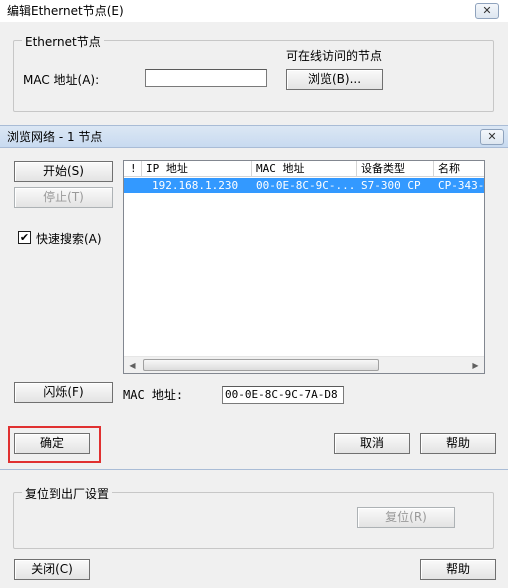  What do you see at coordinates (475, 365) in the screenshot?
I see `scroll-right-arrow-icon: ▶` at bounding box center [475, 365].